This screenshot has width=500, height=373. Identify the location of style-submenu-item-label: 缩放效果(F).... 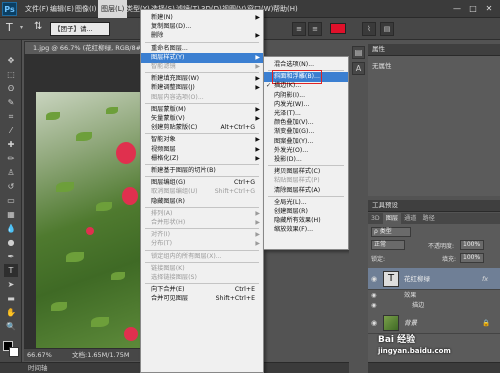
(294, 230).